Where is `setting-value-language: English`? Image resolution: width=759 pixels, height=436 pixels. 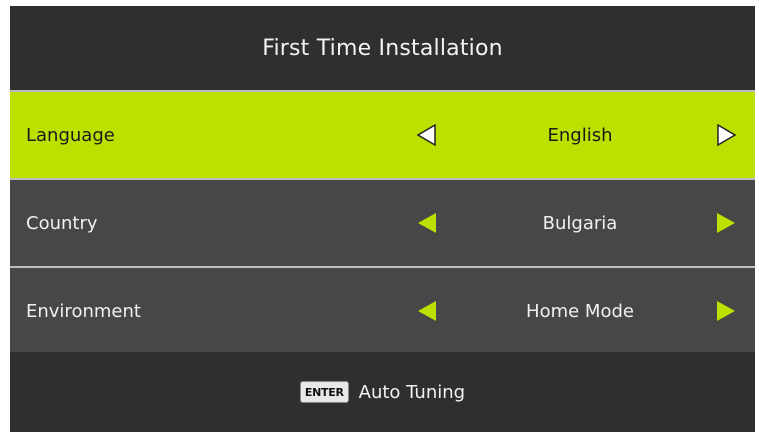
setting-value-language: English is located at coordinates (580, 135).